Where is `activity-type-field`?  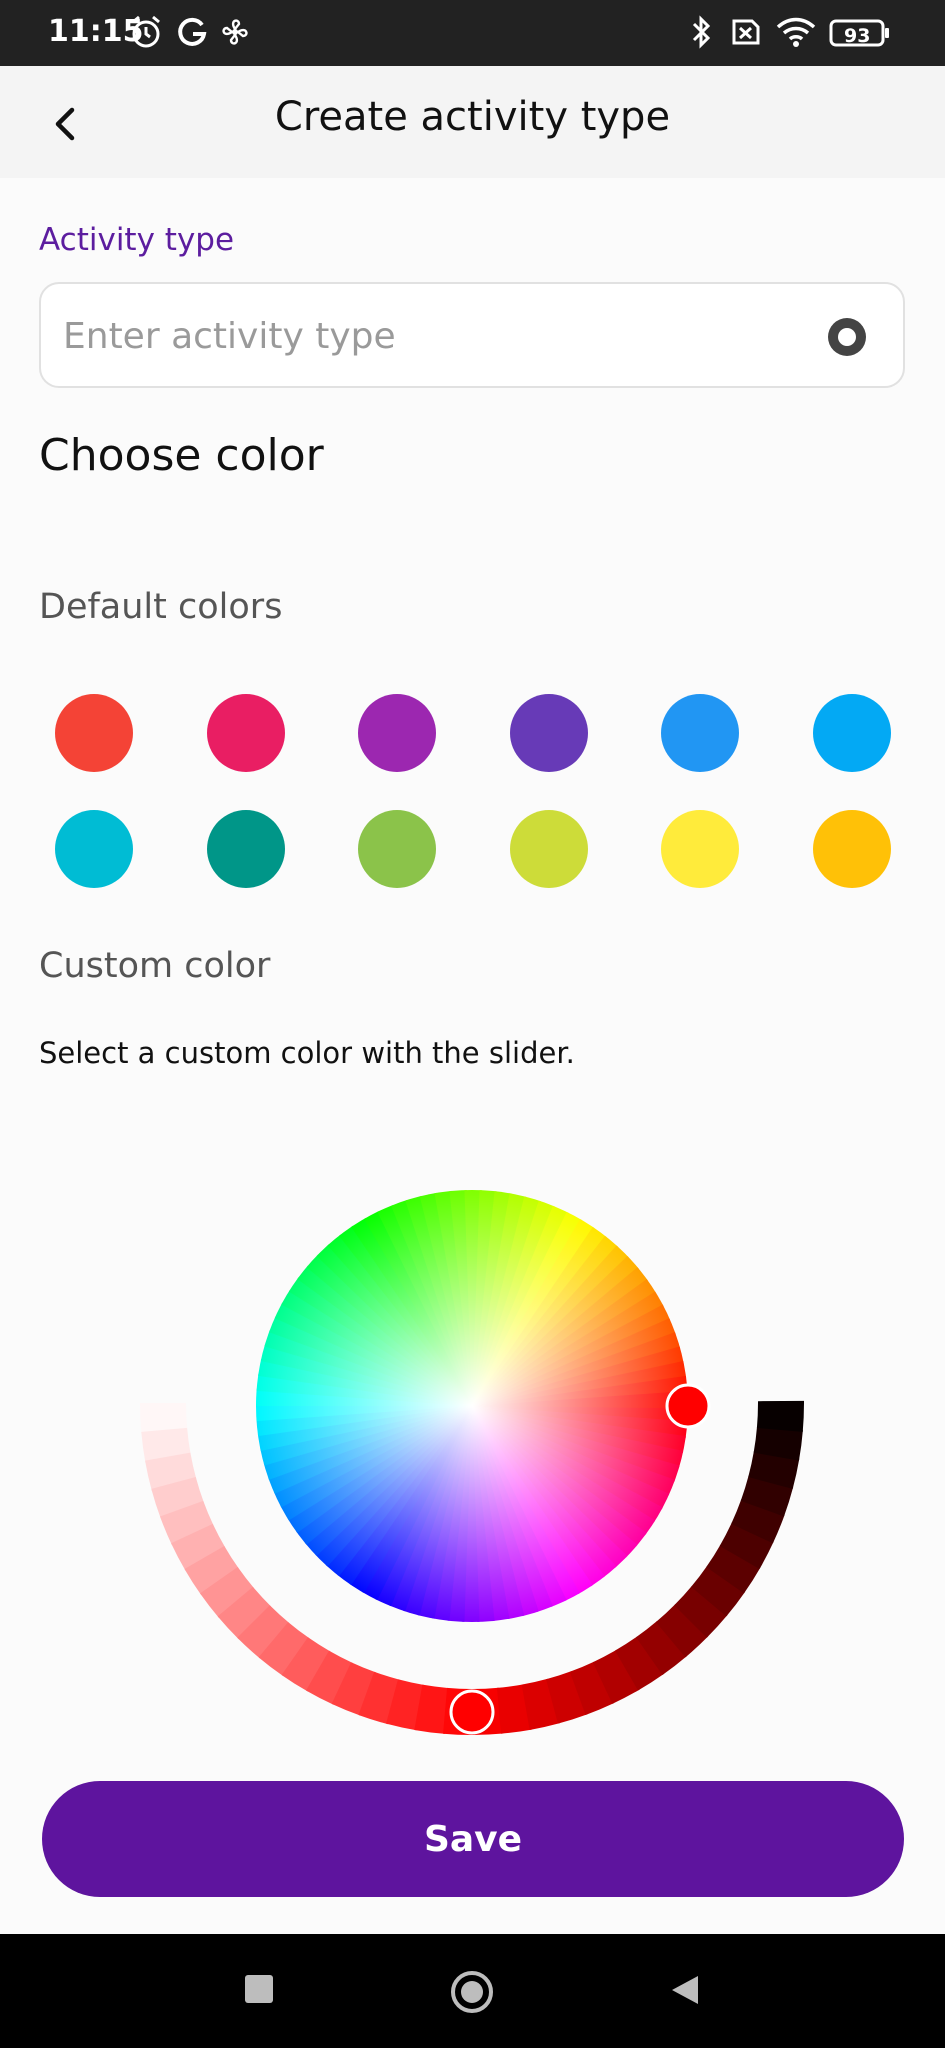
activity-type-field is located at coordinates (472, 335).